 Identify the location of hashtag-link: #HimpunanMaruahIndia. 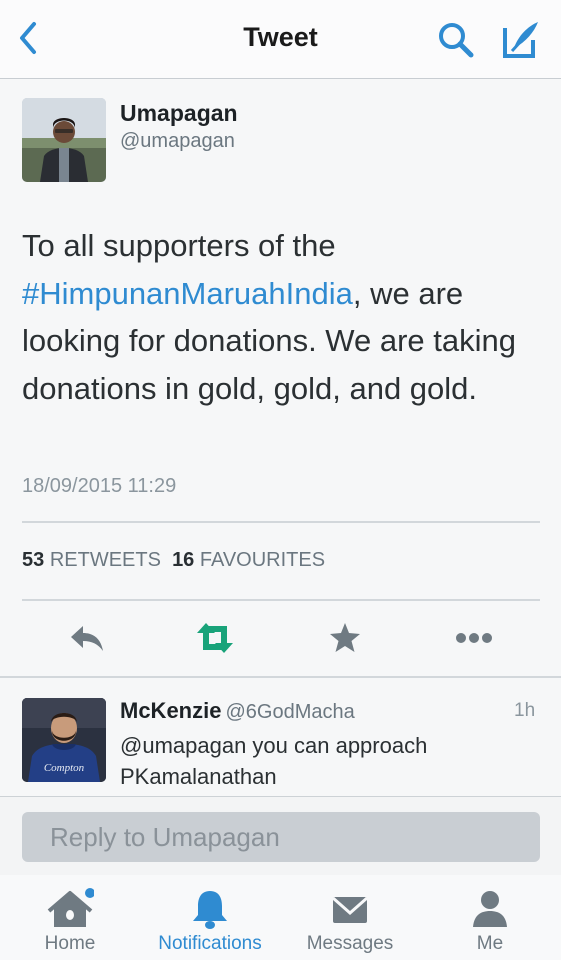
(187, 293).